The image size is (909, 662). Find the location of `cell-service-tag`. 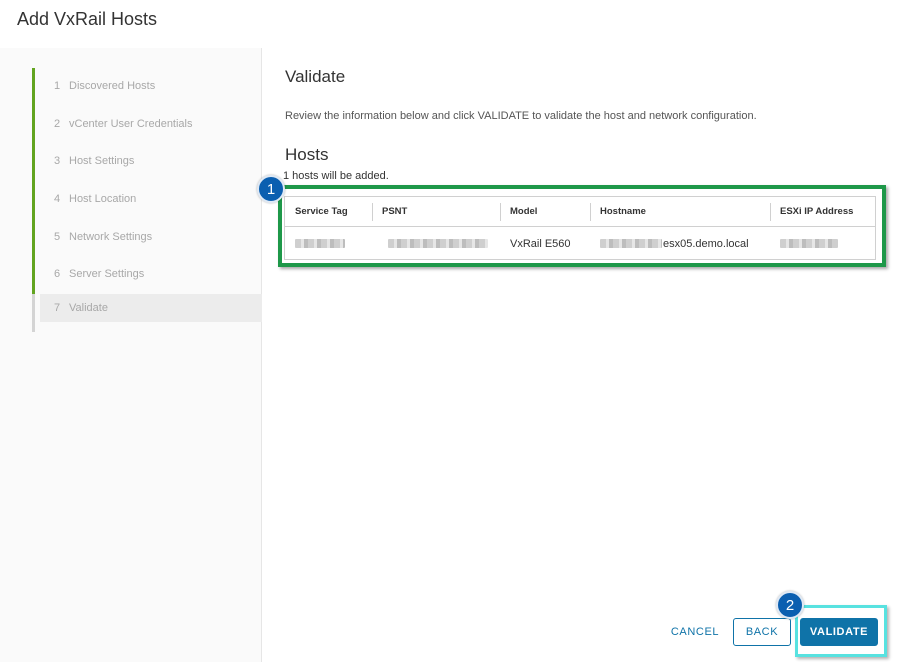

cell-service-tag is located at coordinates (328, 243).